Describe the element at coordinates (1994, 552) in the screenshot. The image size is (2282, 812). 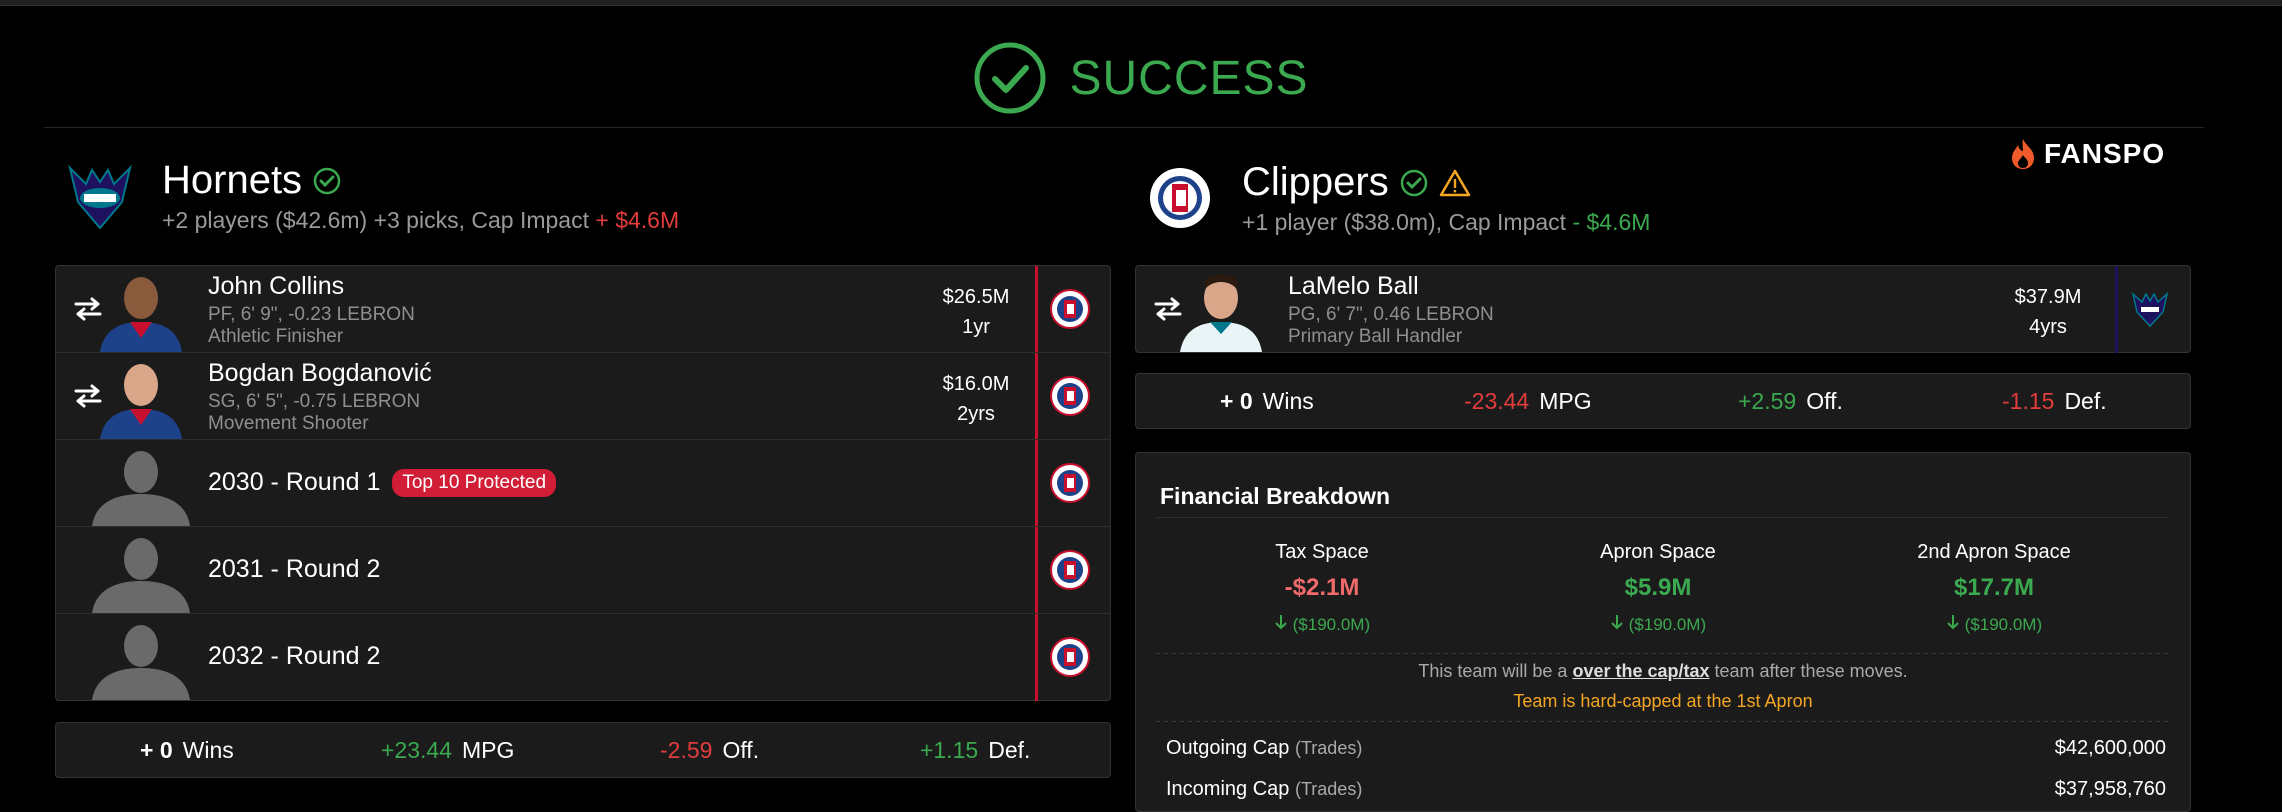
I see `metric-label: 2nd Apron Space` at that location.